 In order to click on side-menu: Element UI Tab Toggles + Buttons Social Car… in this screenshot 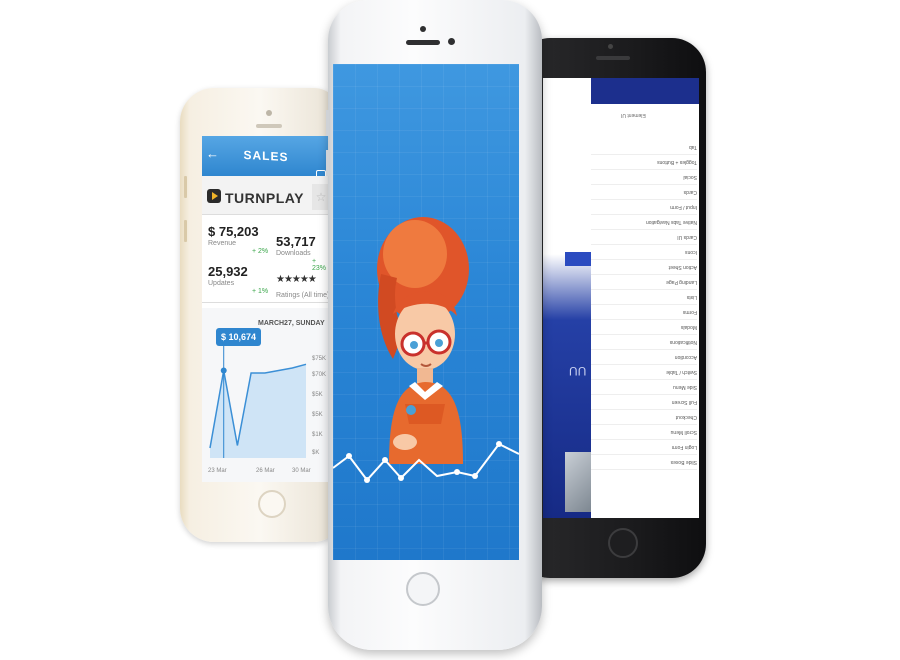, I will do `click(645, 311)`.